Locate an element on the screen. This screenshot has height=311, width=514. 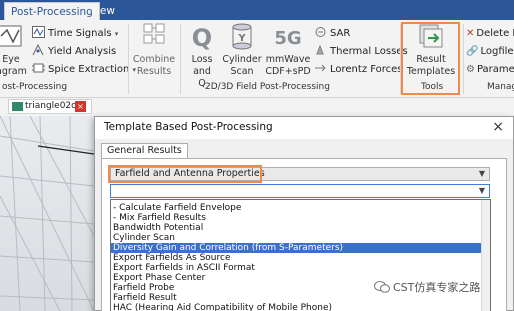
group-label-manage: Manag is located at coordinates (500, 87).